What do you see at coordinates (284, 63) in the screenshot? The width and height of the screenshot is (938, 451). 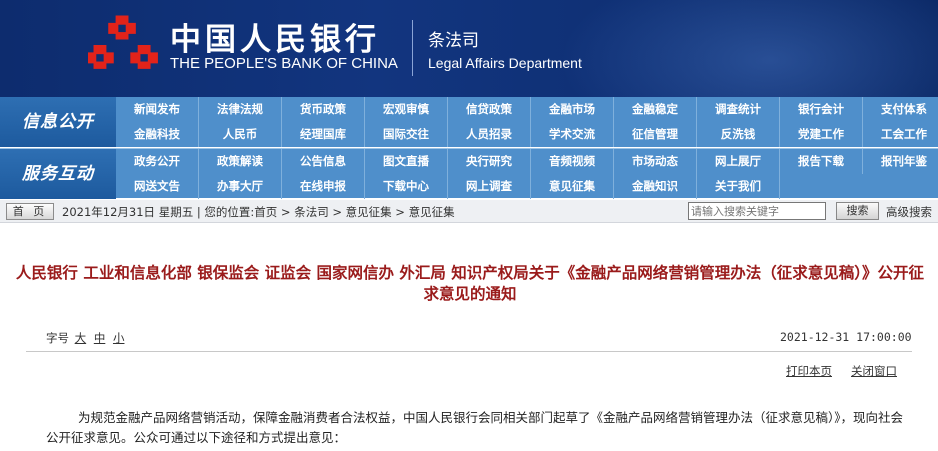 I see `bank-name-en: THE PEOPLE'S BANK OF CHINA` at bounding box center [284, 63].